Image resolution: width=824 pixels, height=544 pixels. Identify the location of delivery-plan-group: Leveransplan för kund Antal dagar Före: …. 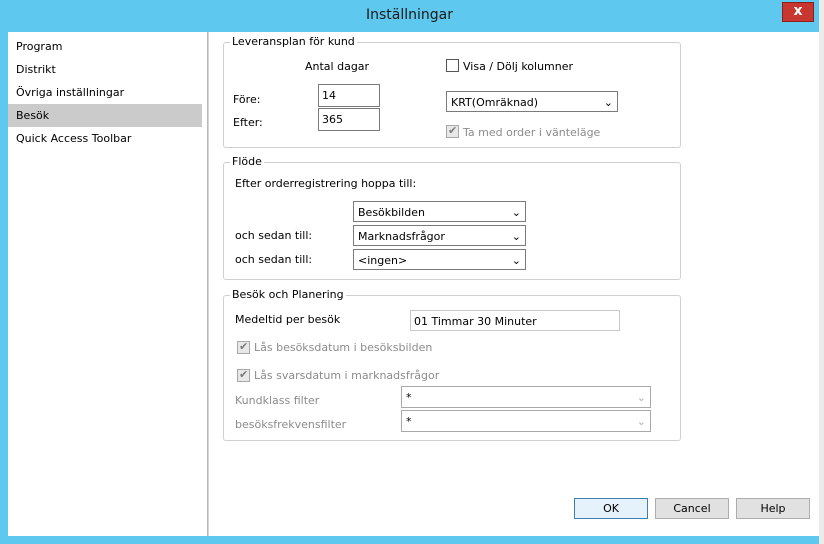
(452, 91).